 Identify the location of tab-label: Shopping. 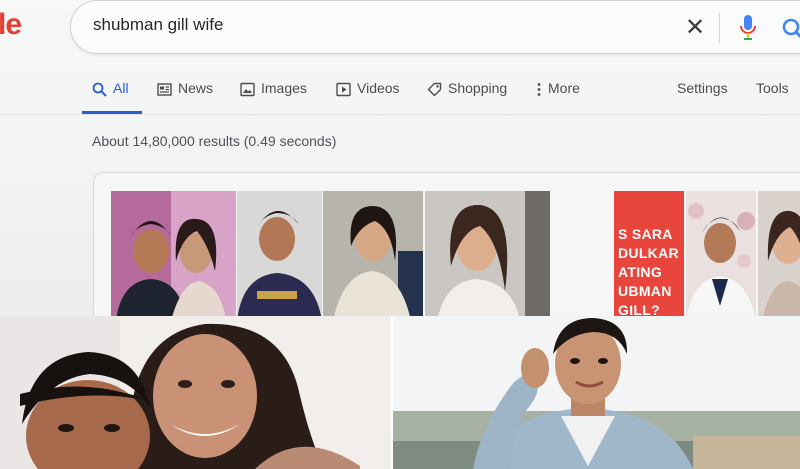
(478, 88).